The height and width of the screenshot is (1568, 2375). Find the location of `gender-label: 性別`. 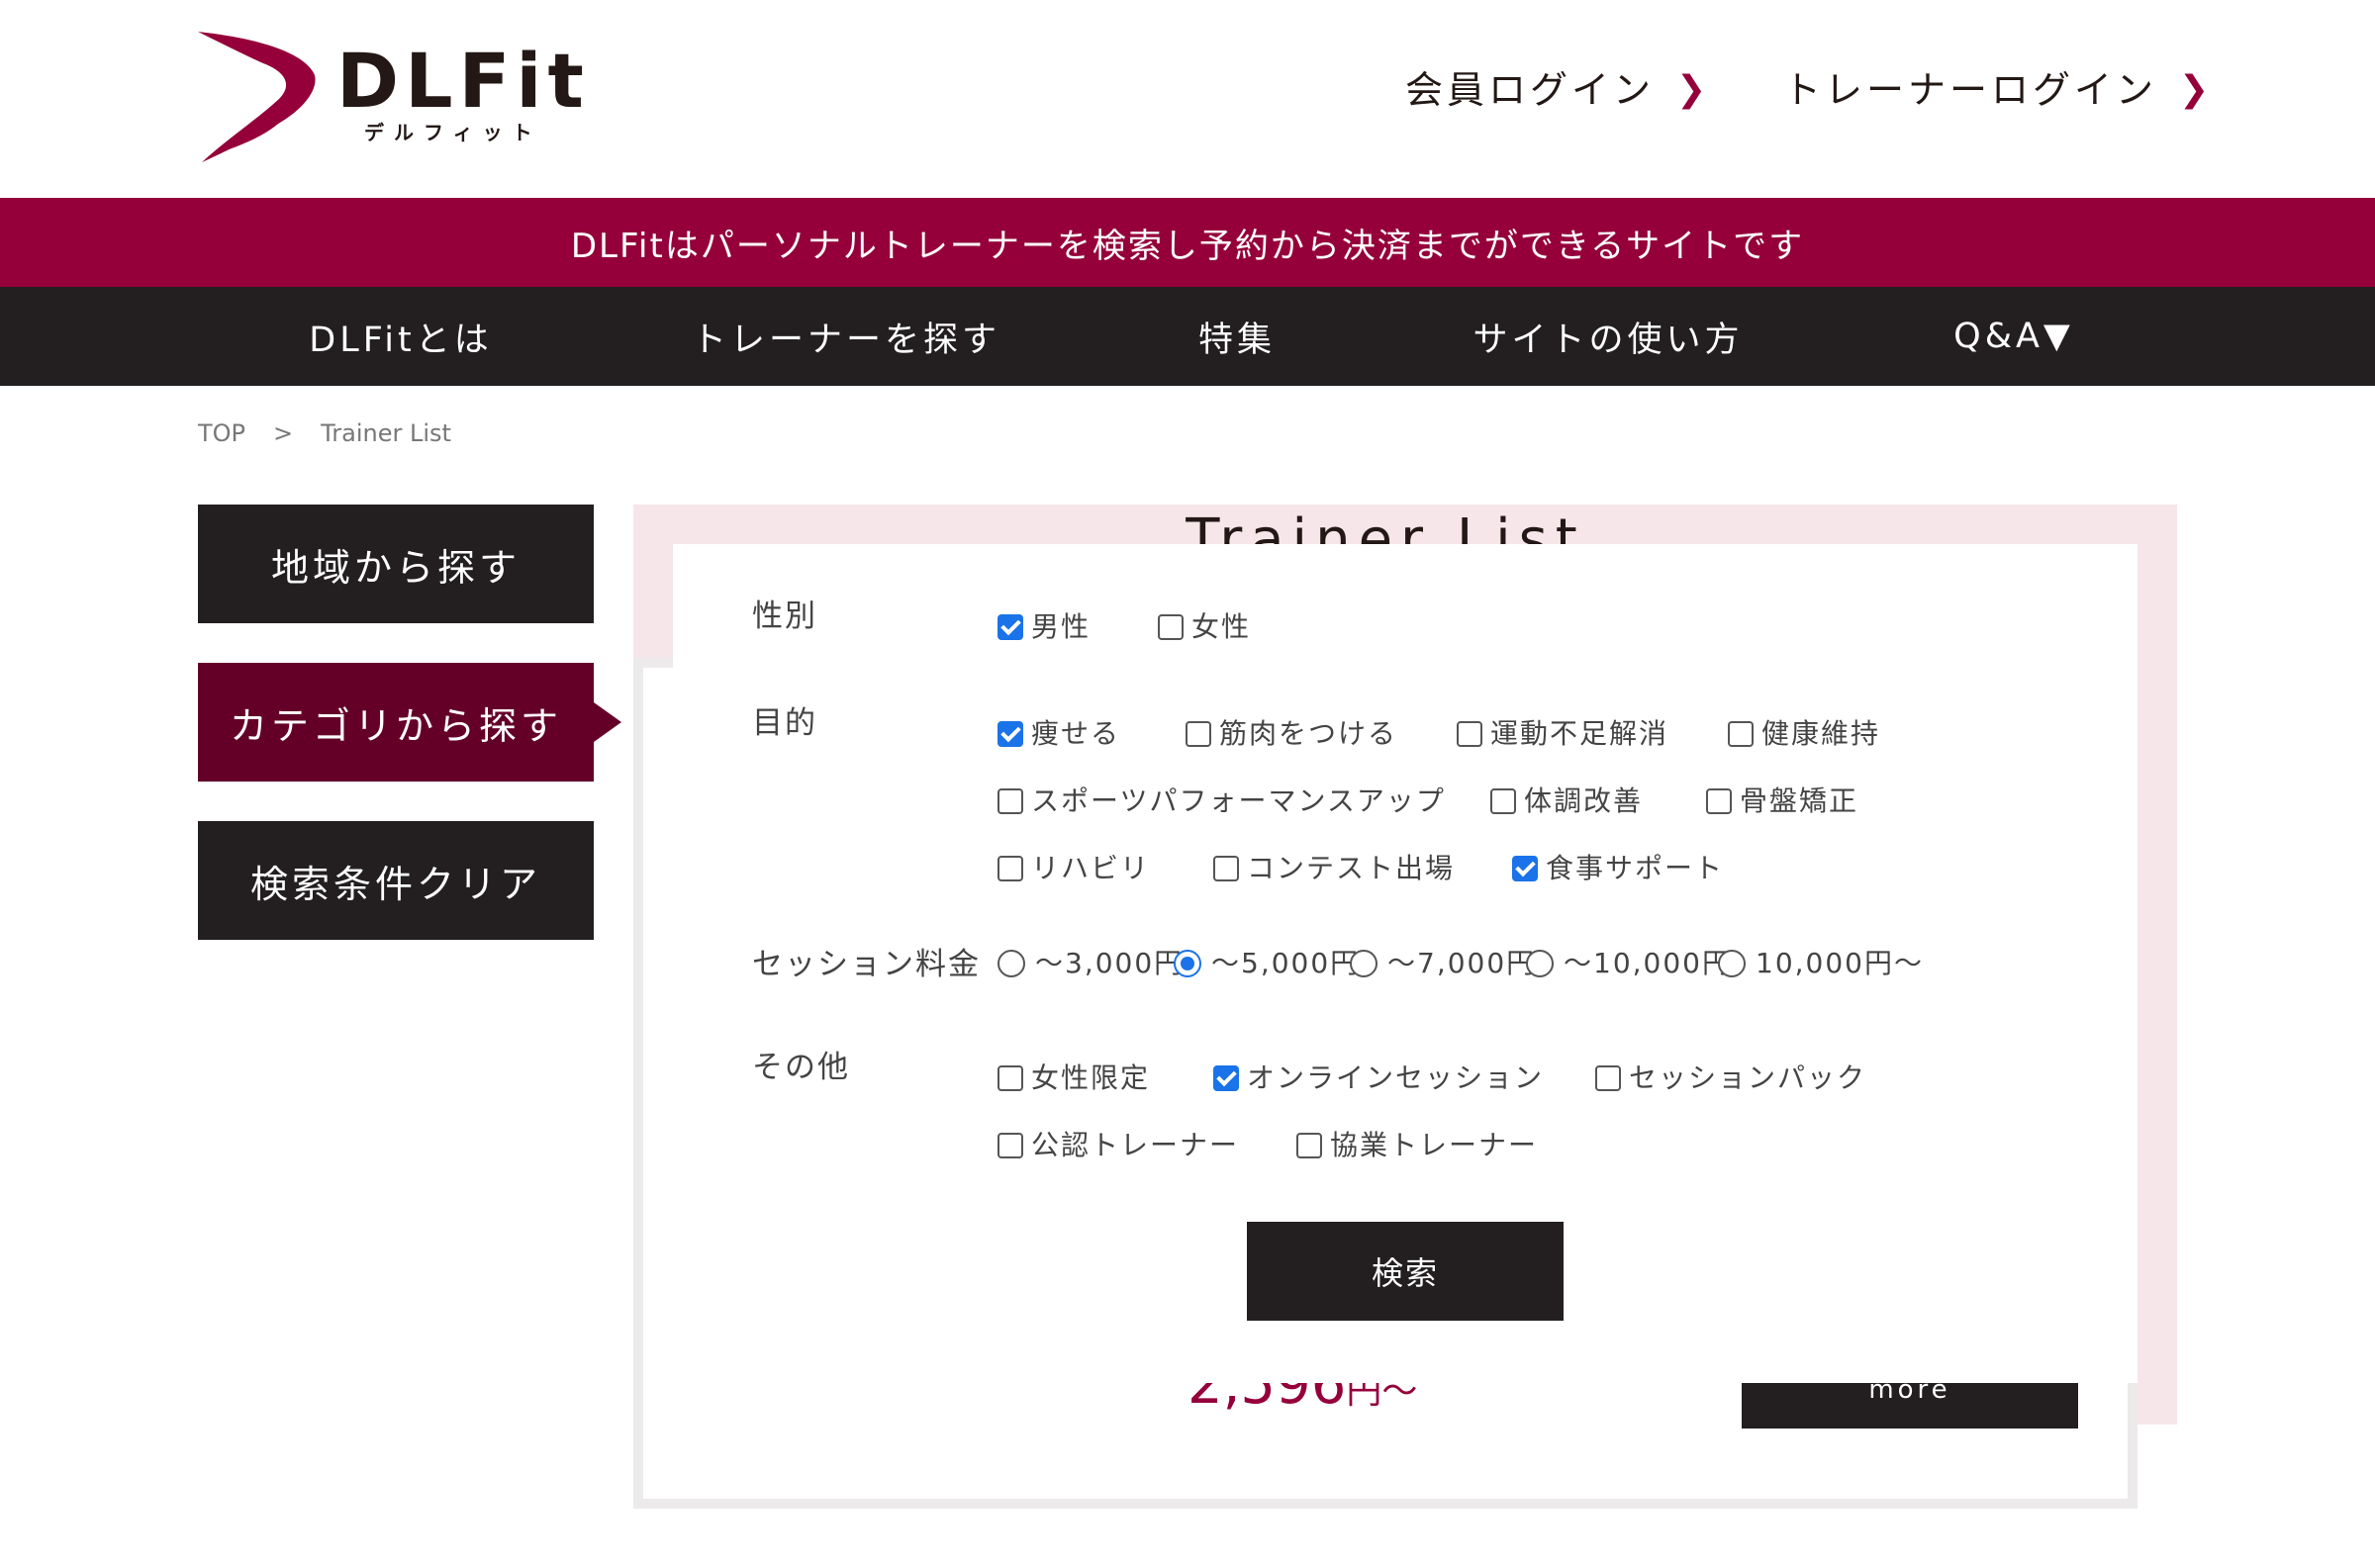

gender-label: 性別 is located at coordinates (784, 616).